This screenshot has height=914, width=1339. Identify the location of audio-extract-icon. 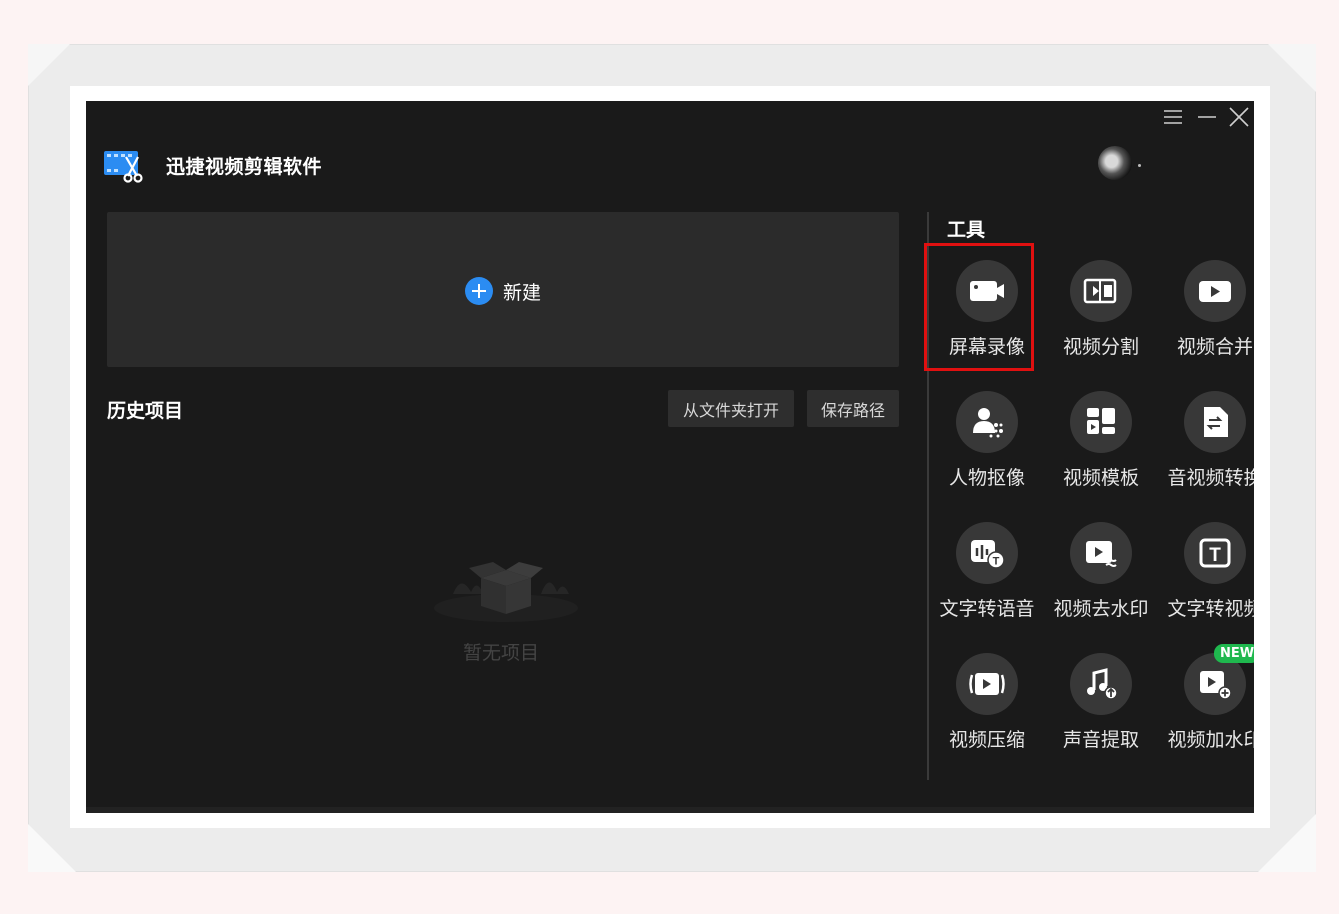
(1101, 684).